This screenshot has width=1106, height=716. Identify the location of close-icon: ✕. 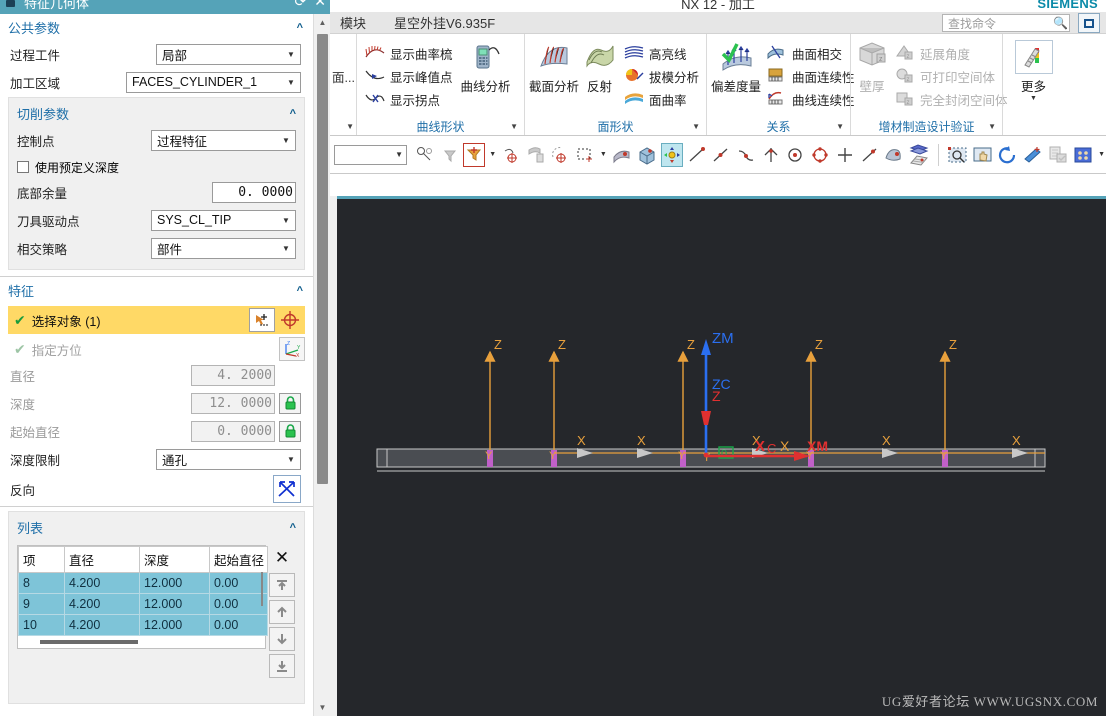
(320, 5).